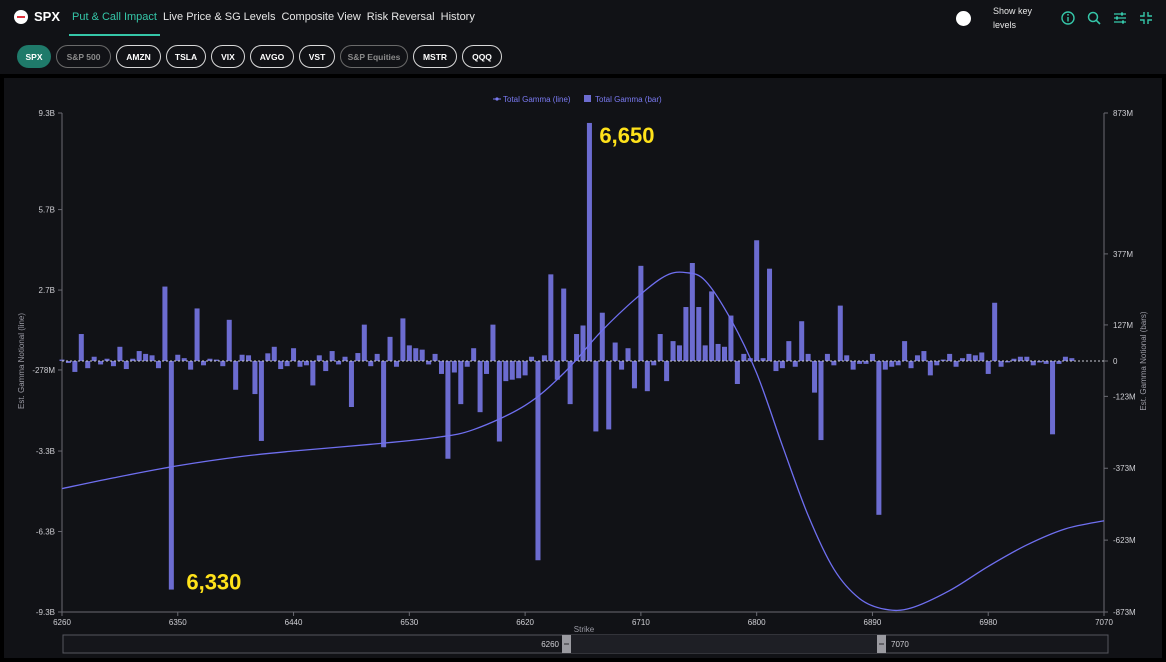  What do you see at coordinates (1123, 325) in the screenshot?
I see `y-right-tick-label: 127M` at bounding box center [1123, 325].